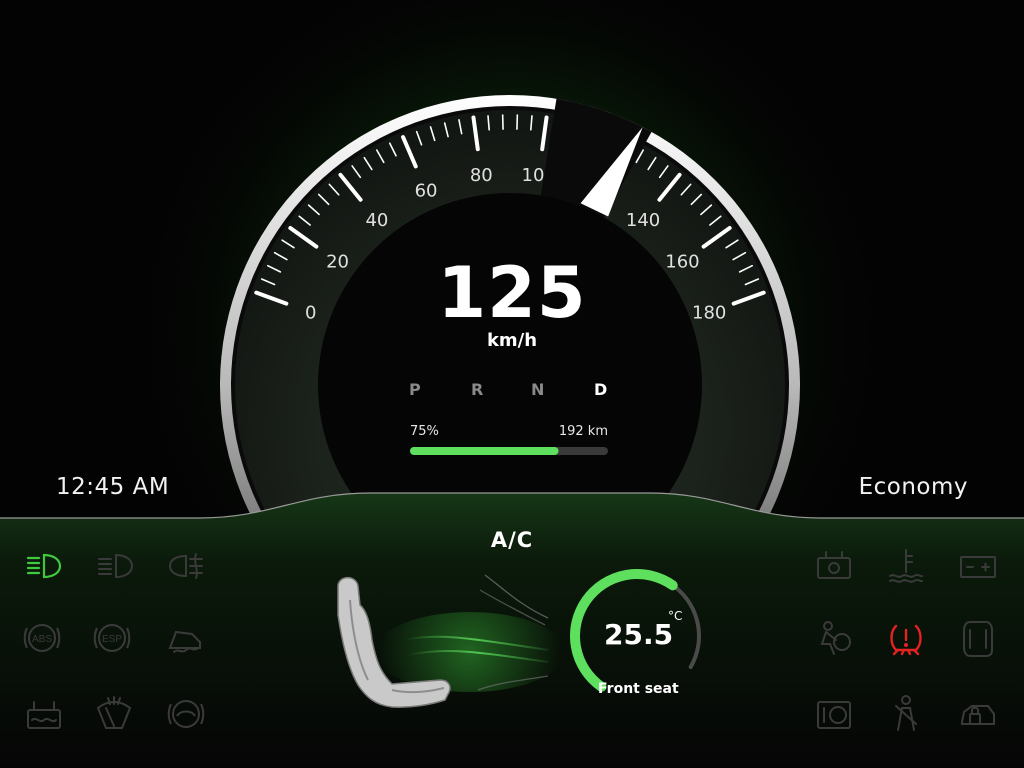 The width and height of the screenshot is (1024, 768). What do you see at coordinates (638, 689) in the screenshot?
I see `climate-zone-label: Front seat` at bounding box center [638, 689].